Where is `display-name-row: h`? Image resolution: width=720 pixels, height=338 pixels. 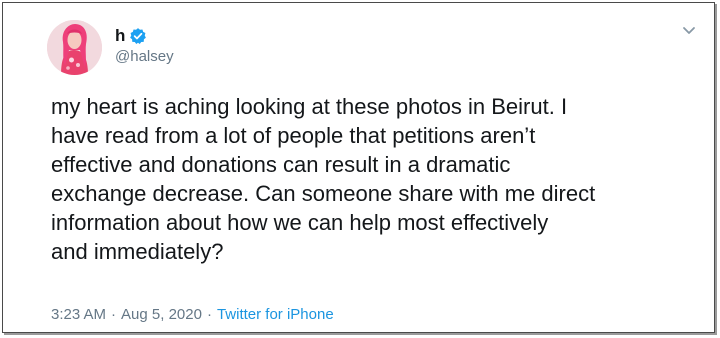 display-name-row: h is located at coordinates (144, 36).